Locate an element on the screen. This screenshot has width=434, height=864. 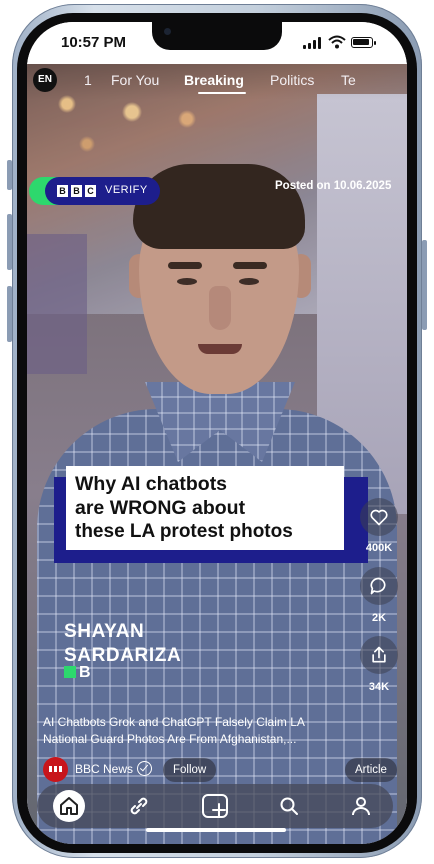
comment-button is located at coordinates (379, 586).